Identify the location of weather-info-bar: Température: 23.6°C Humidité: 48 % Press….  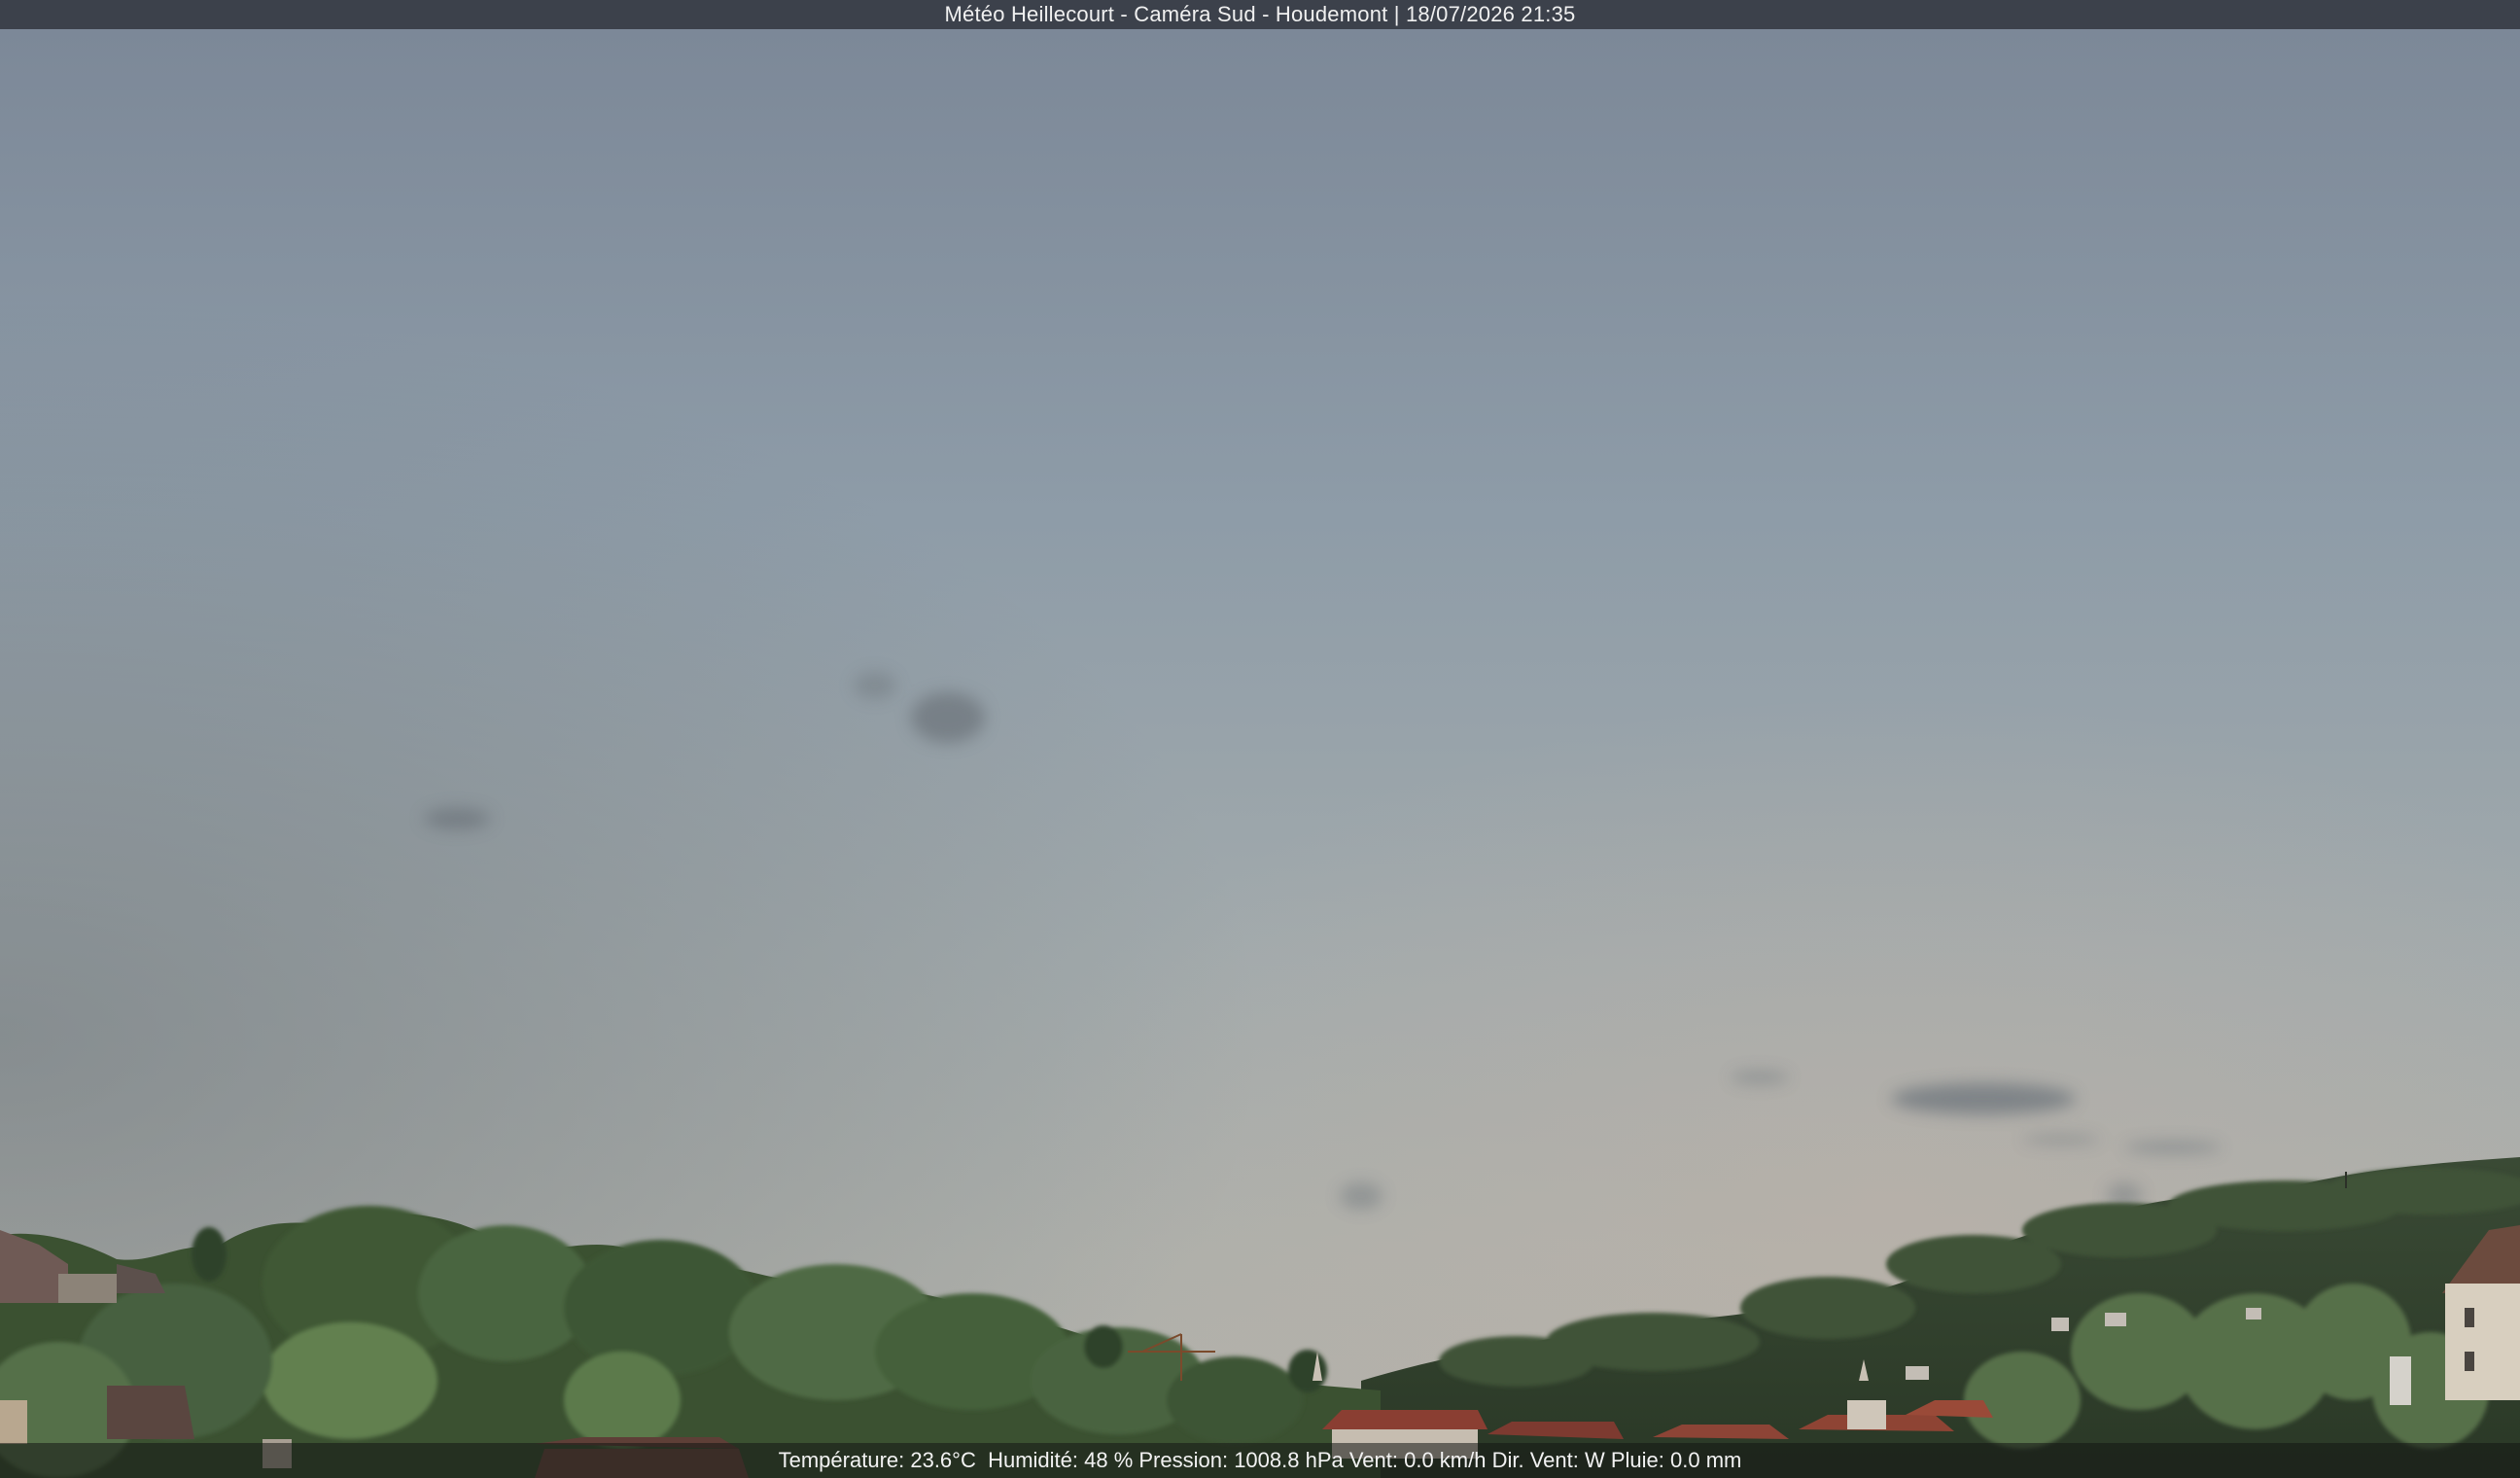
(1260, 1460).